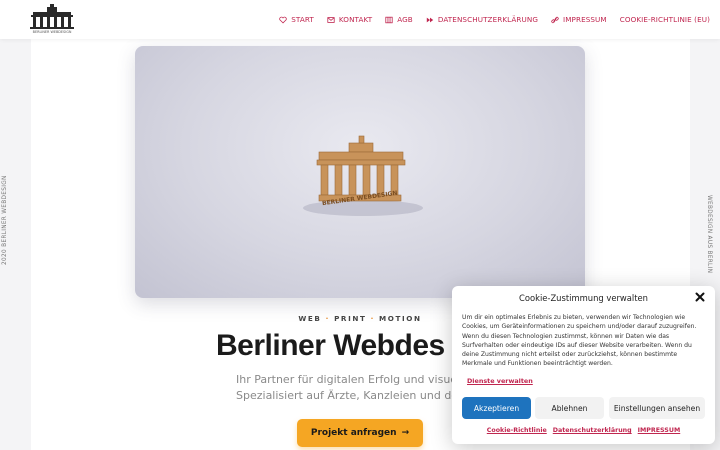 Image resolution: width=720 pixels, height=450 pixels. What do you see at coordinates (363, 175) in the screenshot?
I see `brandenburg-gate-model: BERLINER WEBDESIGN` at bounding box center [363, 175].